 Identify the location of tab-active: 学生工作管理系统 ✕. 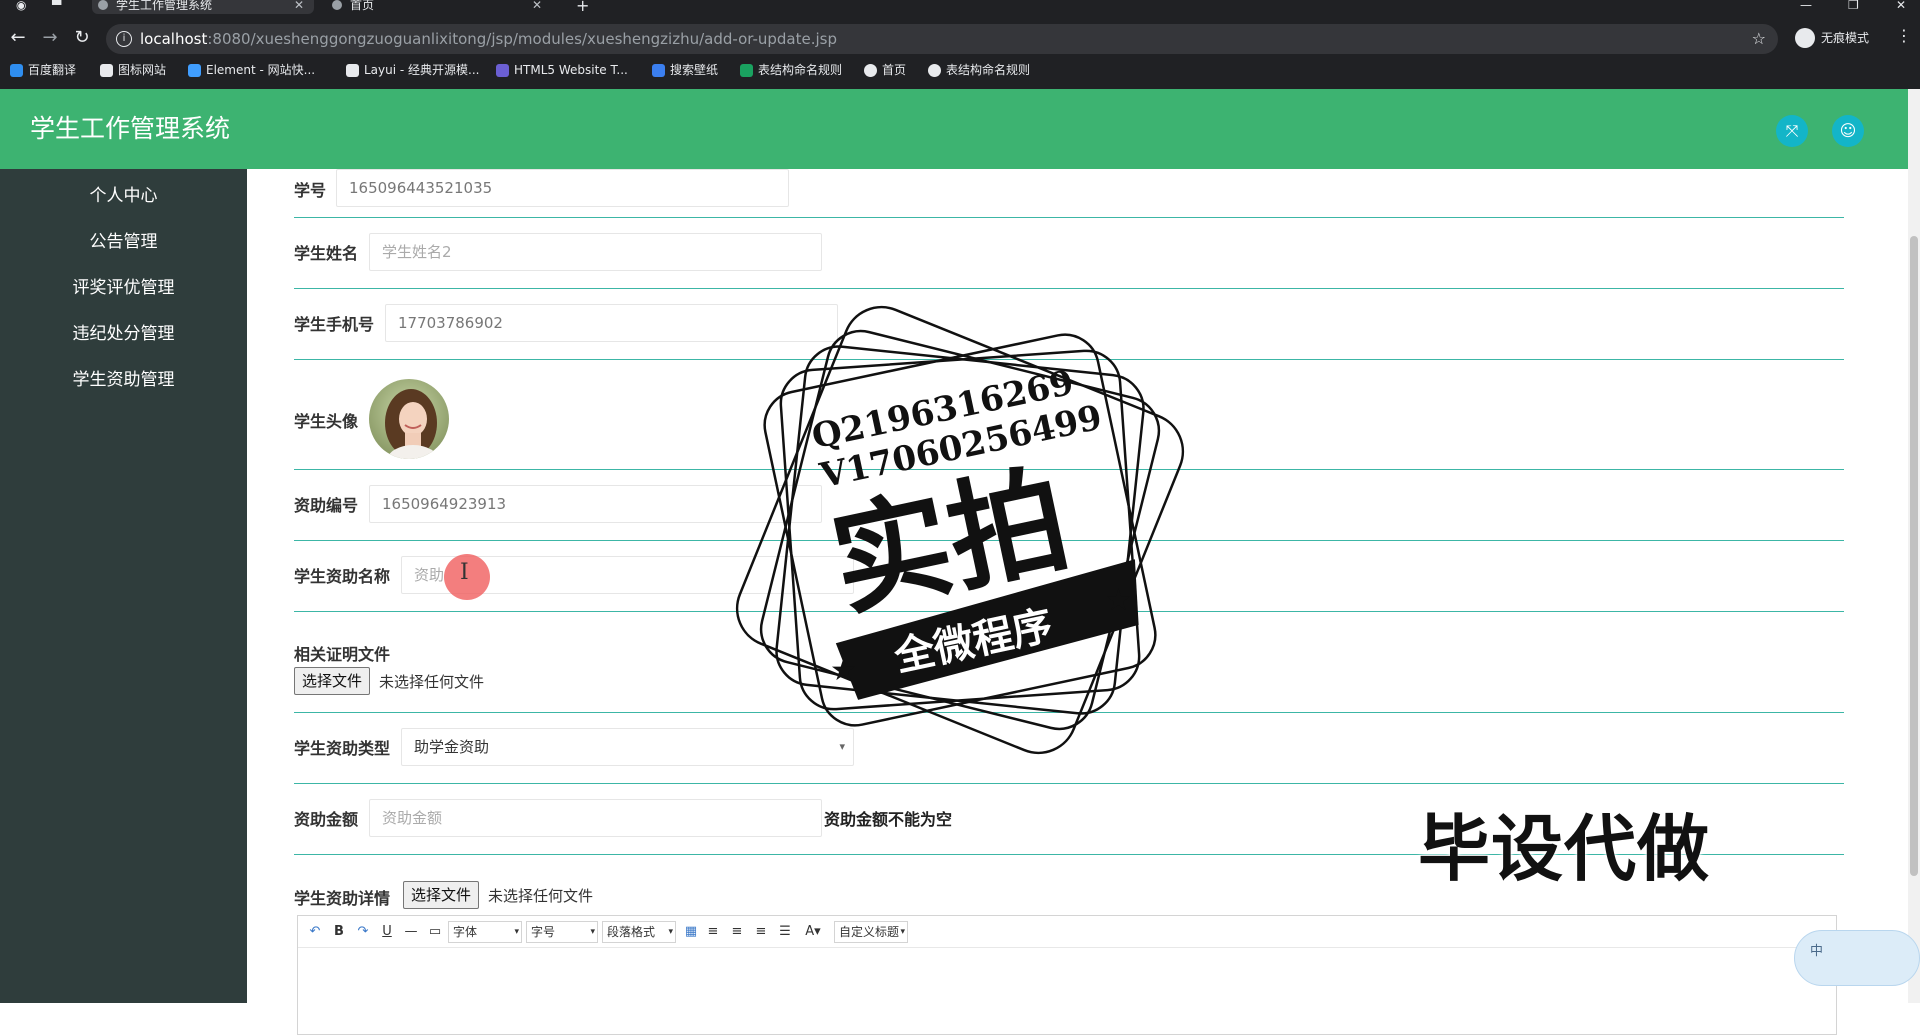
(203, 7).